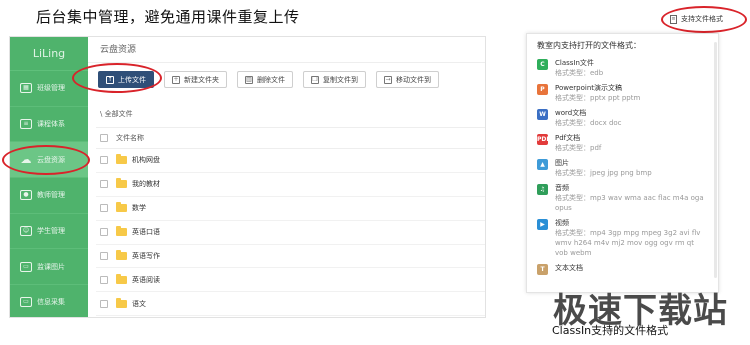  I want to click on move-file-button: → 移动文件到, so click(407, 79).